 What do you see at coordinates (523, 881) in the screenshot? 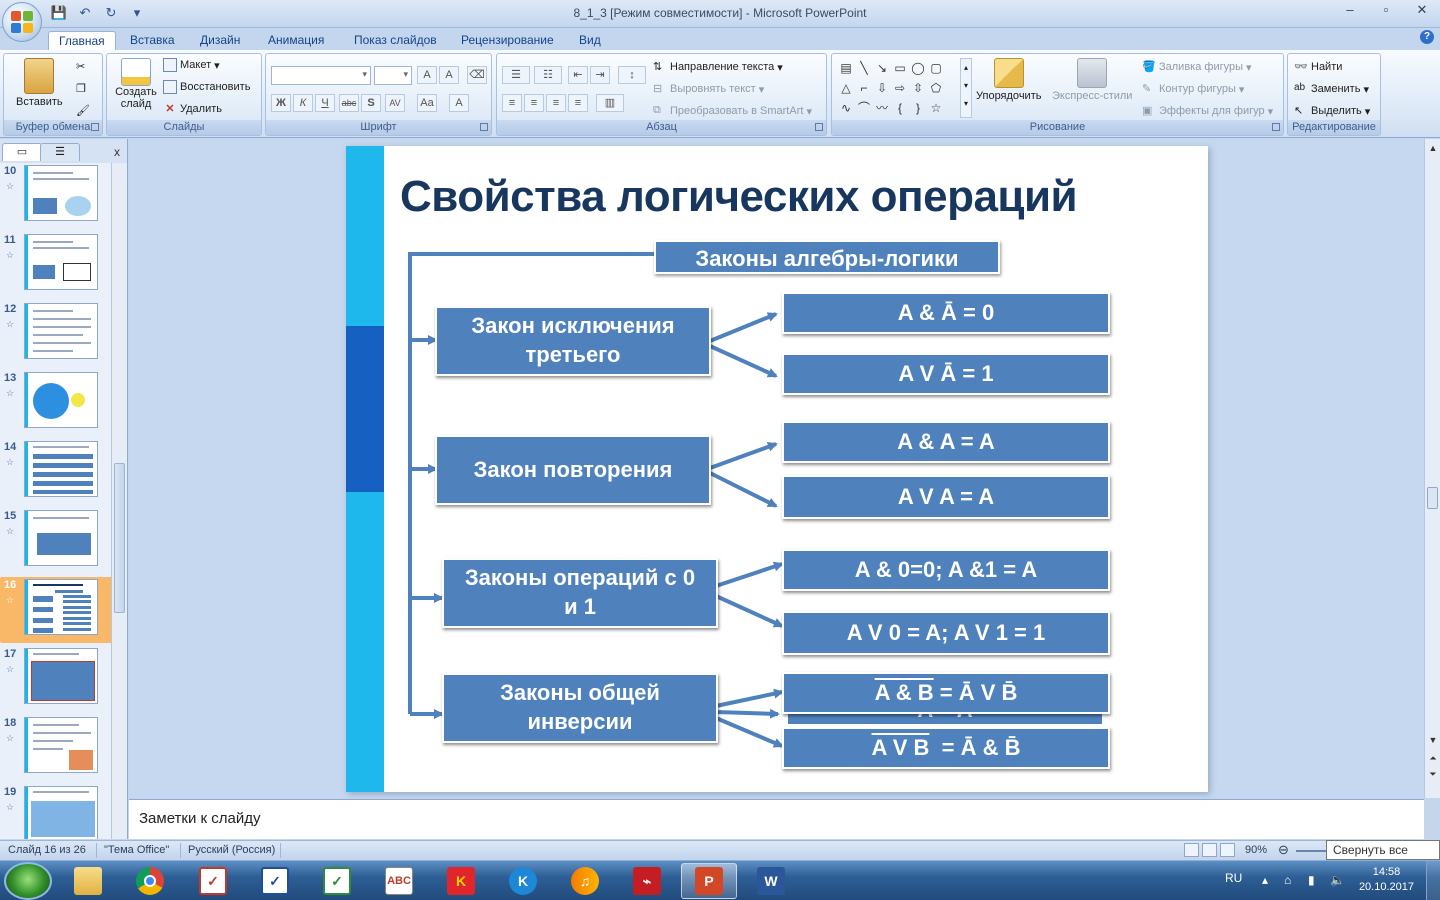
I see `taskbar-kompas-app: K` at bounding box center [523, 881].